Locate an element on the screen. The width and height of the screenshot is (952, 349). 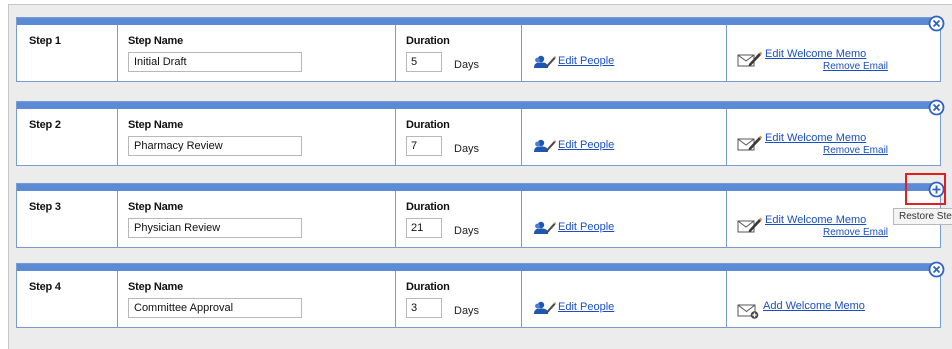
duration-input: 5 is located at coordinates (424, 62).